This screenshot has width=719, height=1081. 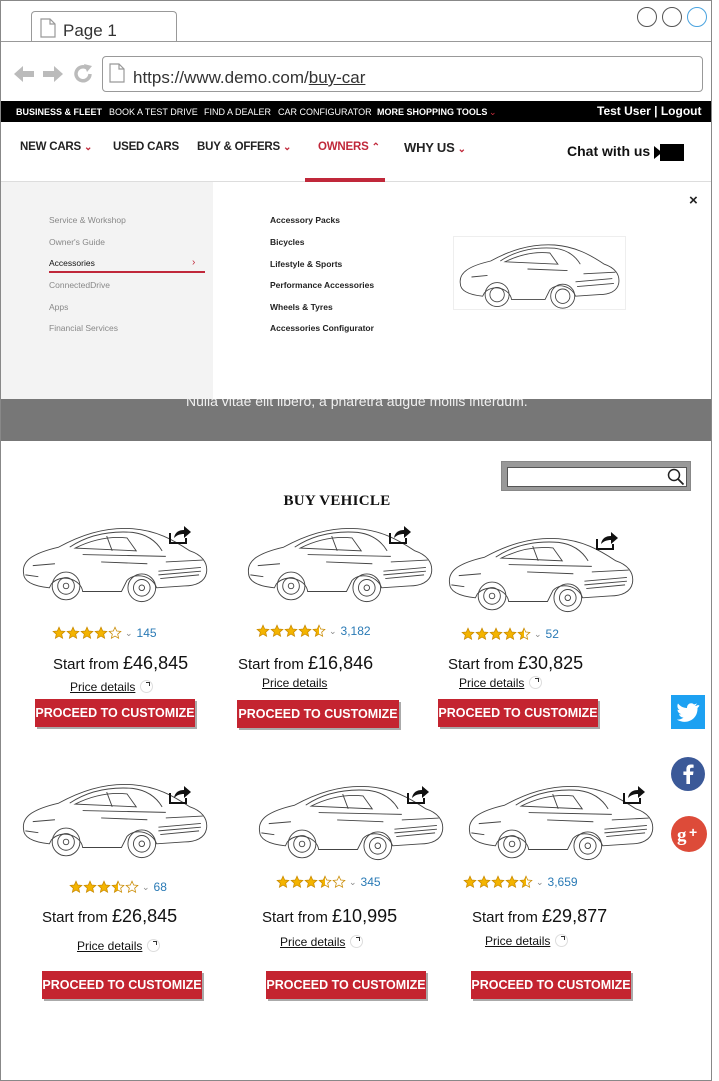 I want to click on window-minimize-button, so click(x=672, y=17).